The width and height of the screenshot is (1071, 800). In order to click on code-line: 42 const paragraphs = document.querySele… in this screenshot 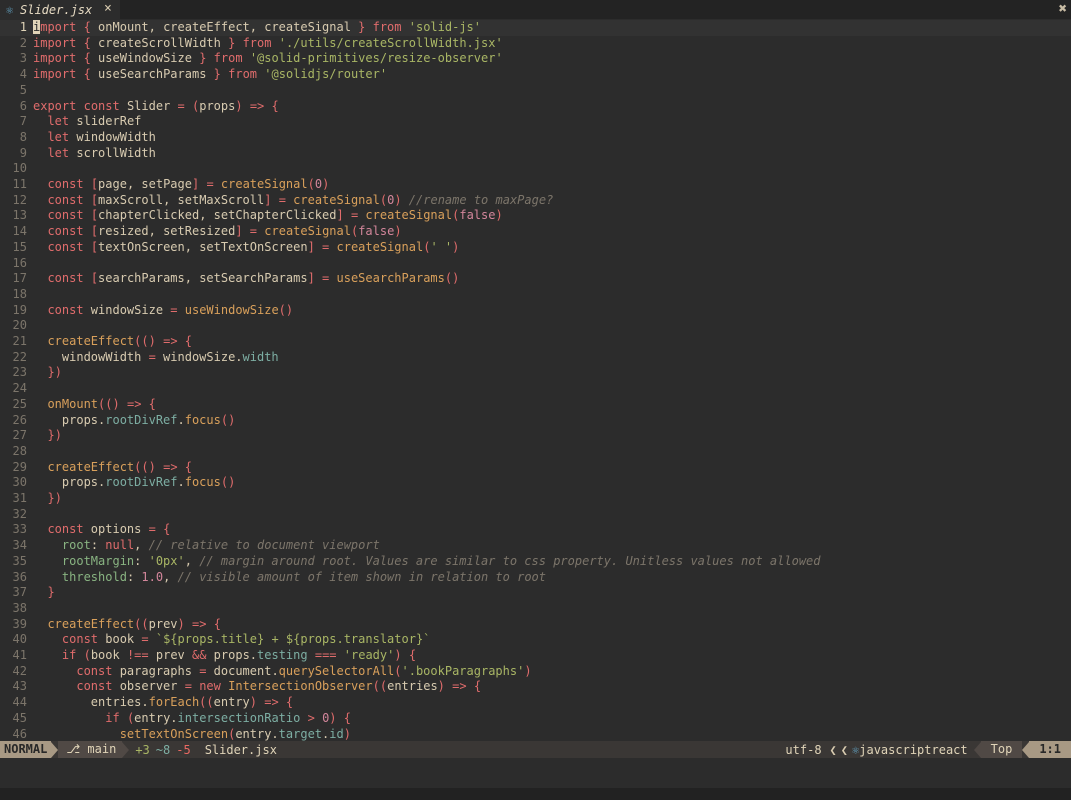, I will do `click(535, 672)`.